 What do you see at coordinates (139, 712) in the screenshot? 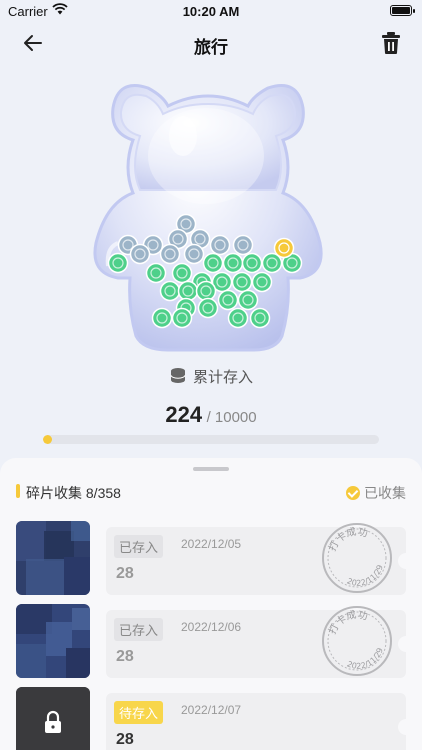
I see `deposit-status-tag: 待存入` at bounding box center [139, 712].